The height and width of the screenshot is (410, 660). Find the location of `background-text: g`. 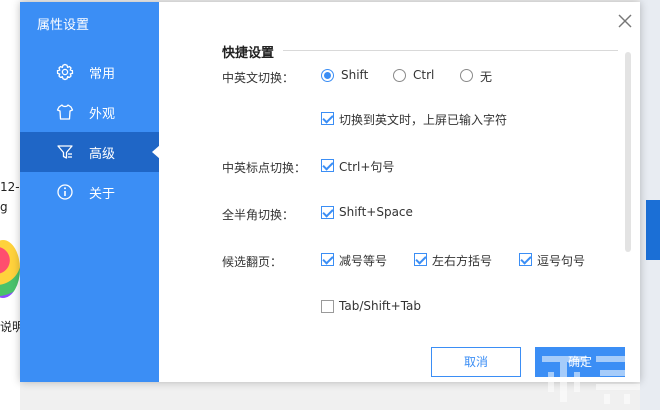

background-text: g is located at coordinates (4, 207).